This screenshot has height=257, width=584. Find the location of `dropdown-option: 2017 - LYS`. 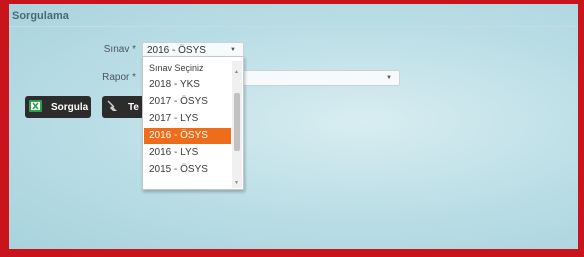

dropdown-option: 2017 - LYS is located at coordinates (187, 119).